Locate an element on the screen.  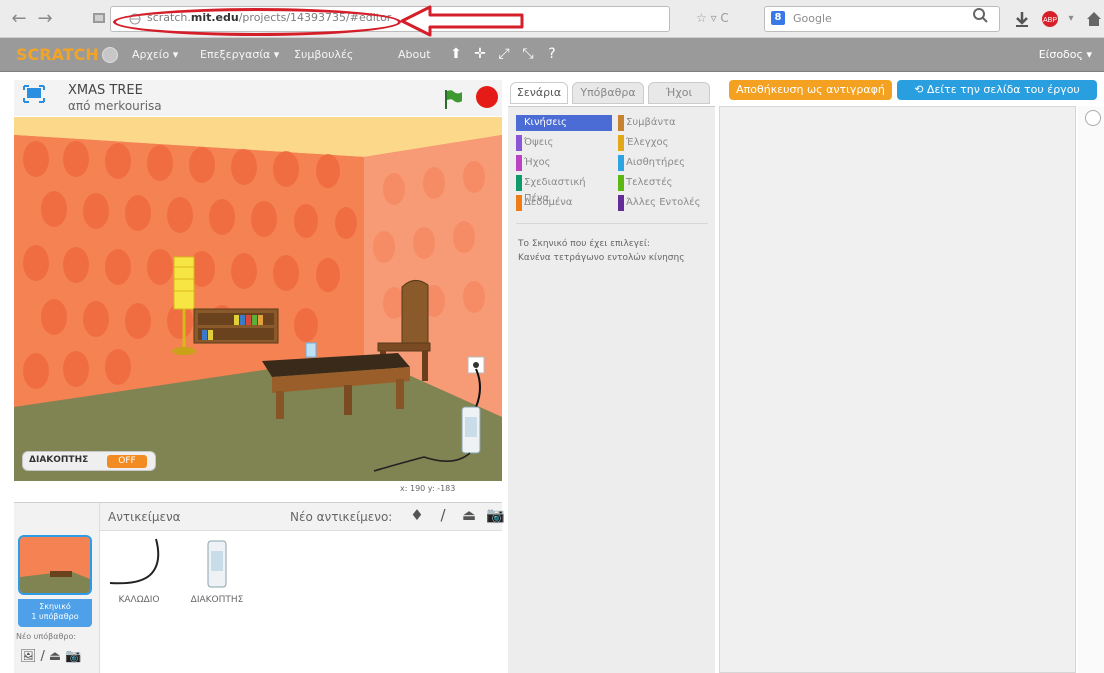
variable-monitor: ΔΙΑΚΟΠΤΗΣ OFF is located at coordinates (89, 461).